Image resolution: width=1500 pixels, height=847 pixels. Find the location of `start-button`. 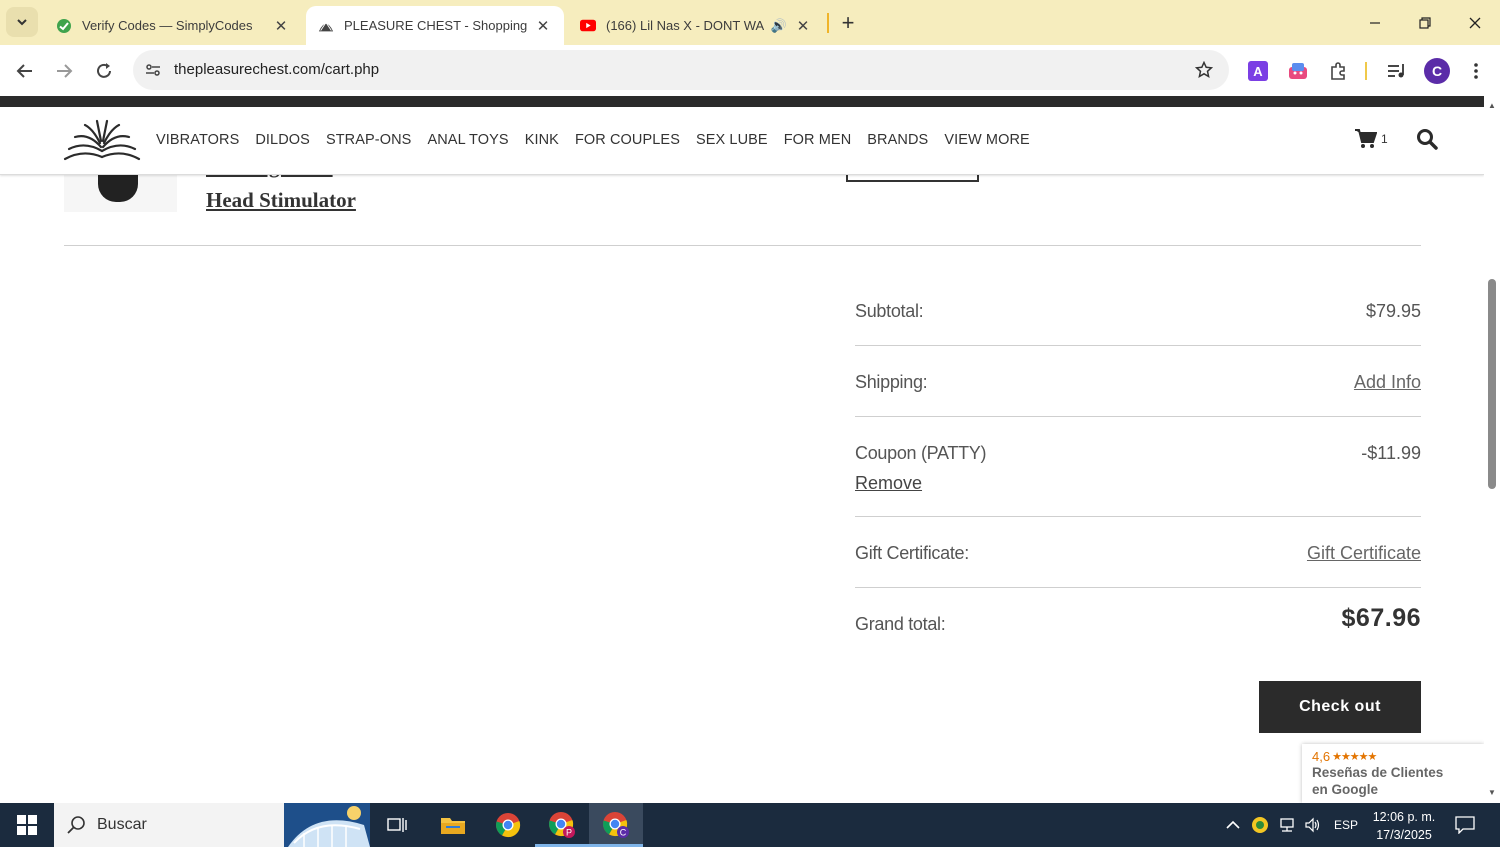

start-button is located at coordinates (27, 825).